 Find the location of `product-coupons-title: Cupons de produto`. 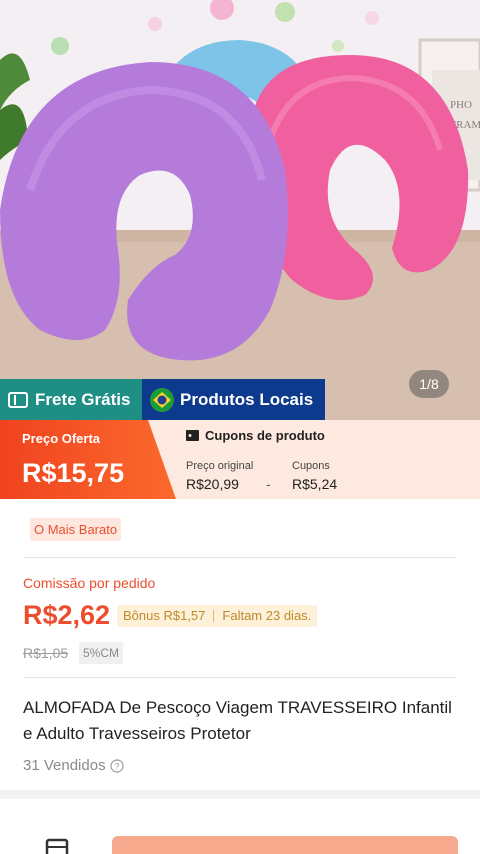

product-coupons-title: Cupons de produto is located at coordinates (265, 435).